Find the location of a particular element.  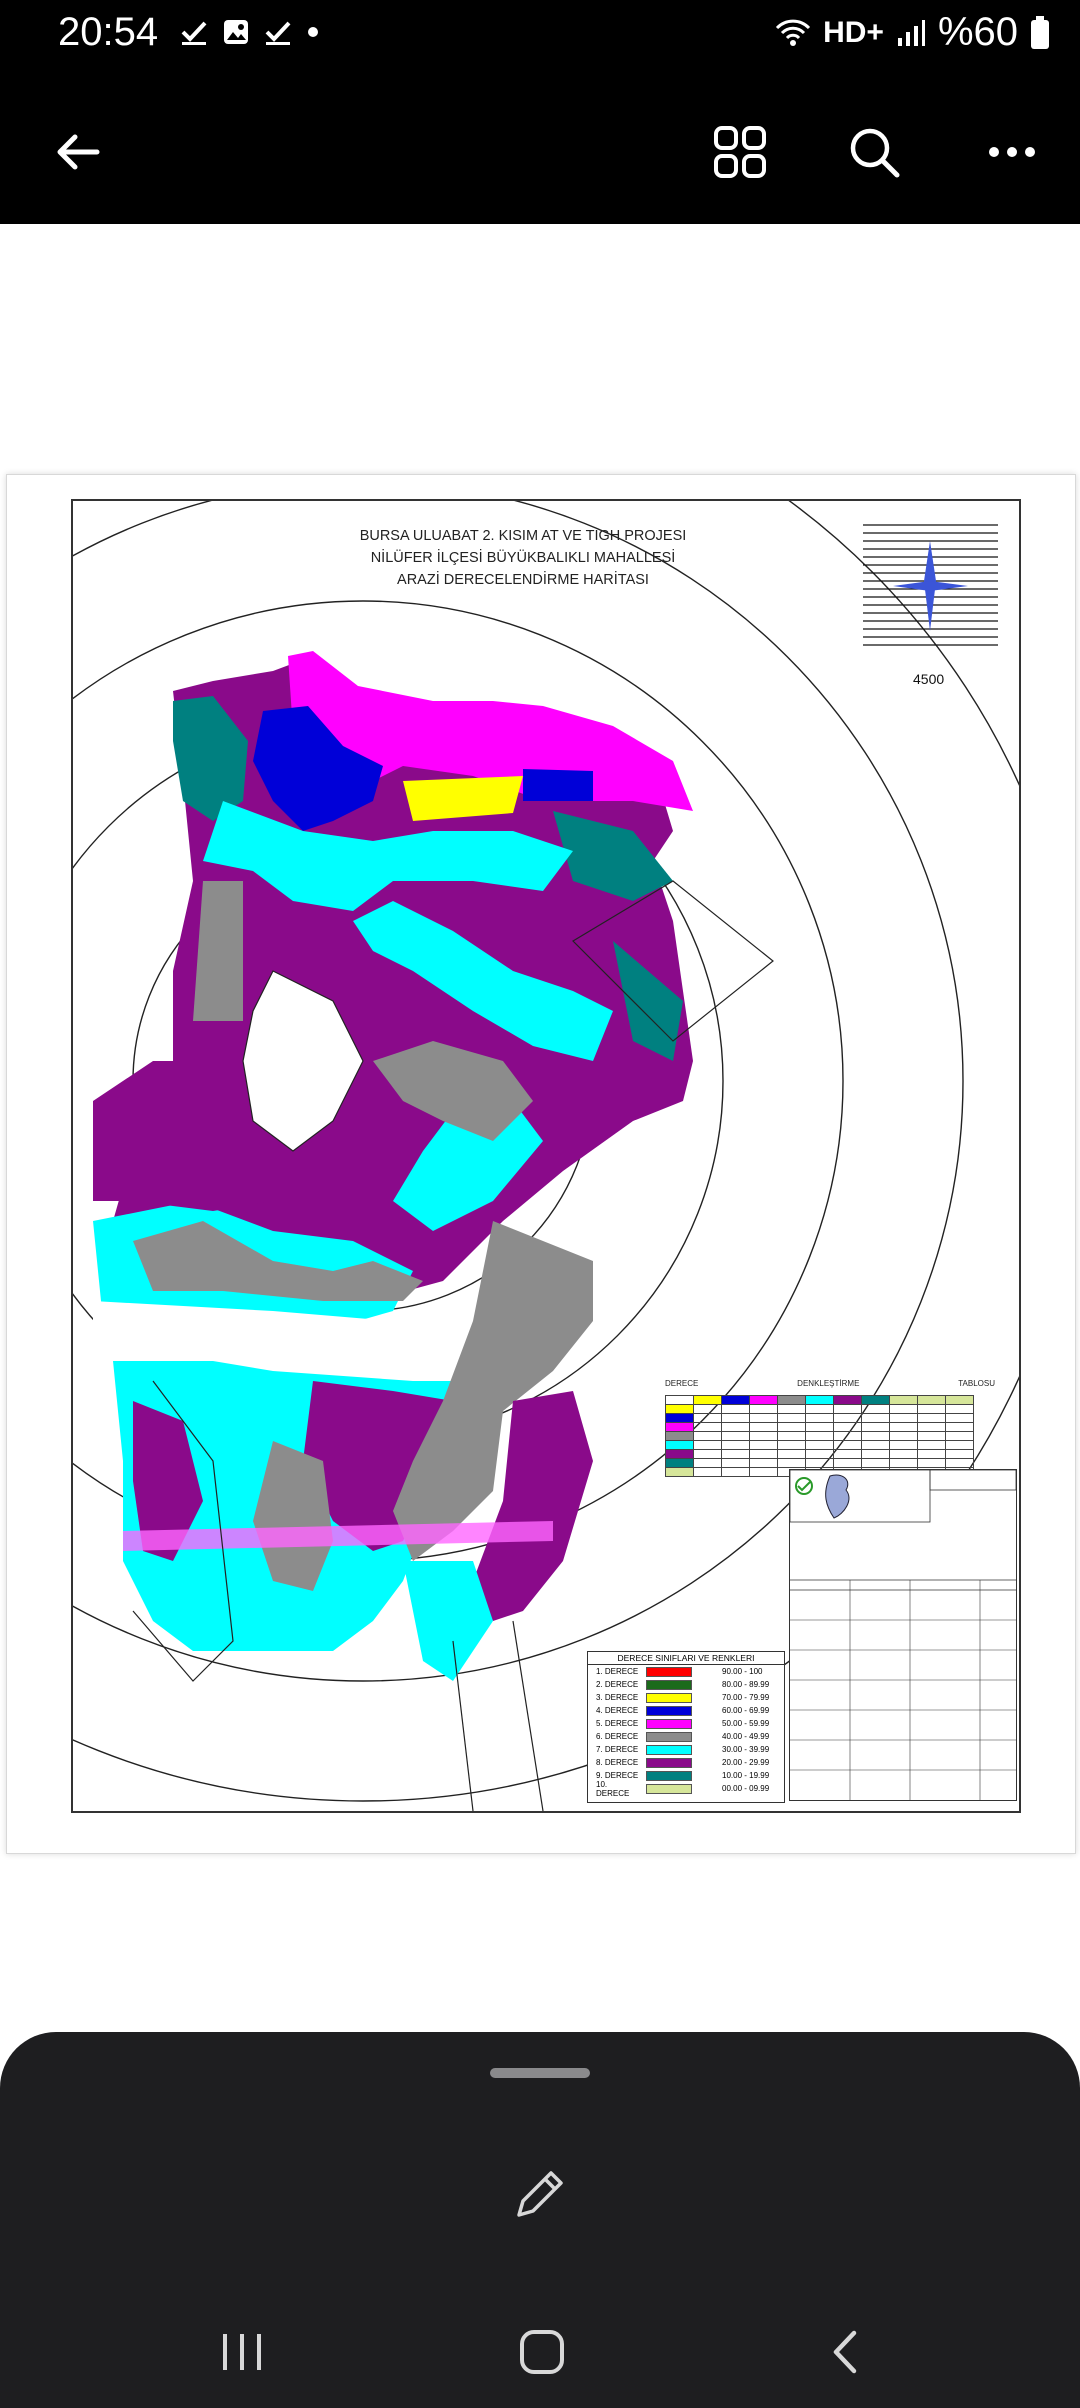

legend-range: 80.00 - 89.99 is located at coordinates (746, 1684).